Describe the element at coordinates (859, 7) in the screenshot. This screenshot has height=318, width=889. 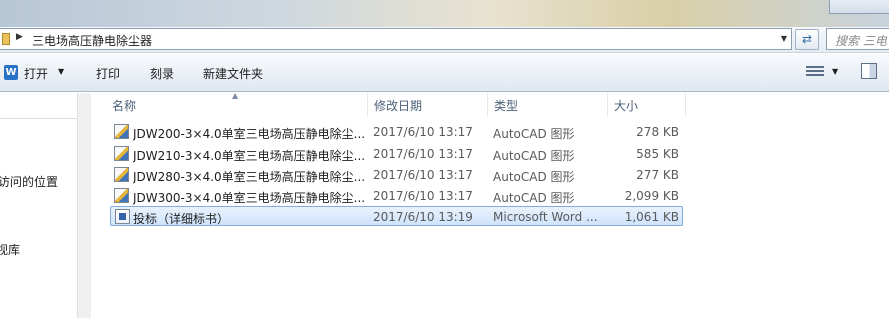
I see `window-close-button` at that location.